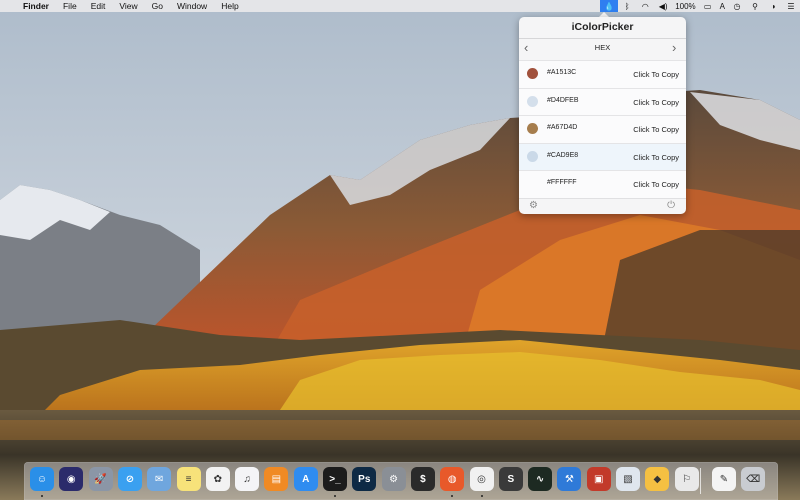  I want to click on menu-window: Window, so click(192, 6).